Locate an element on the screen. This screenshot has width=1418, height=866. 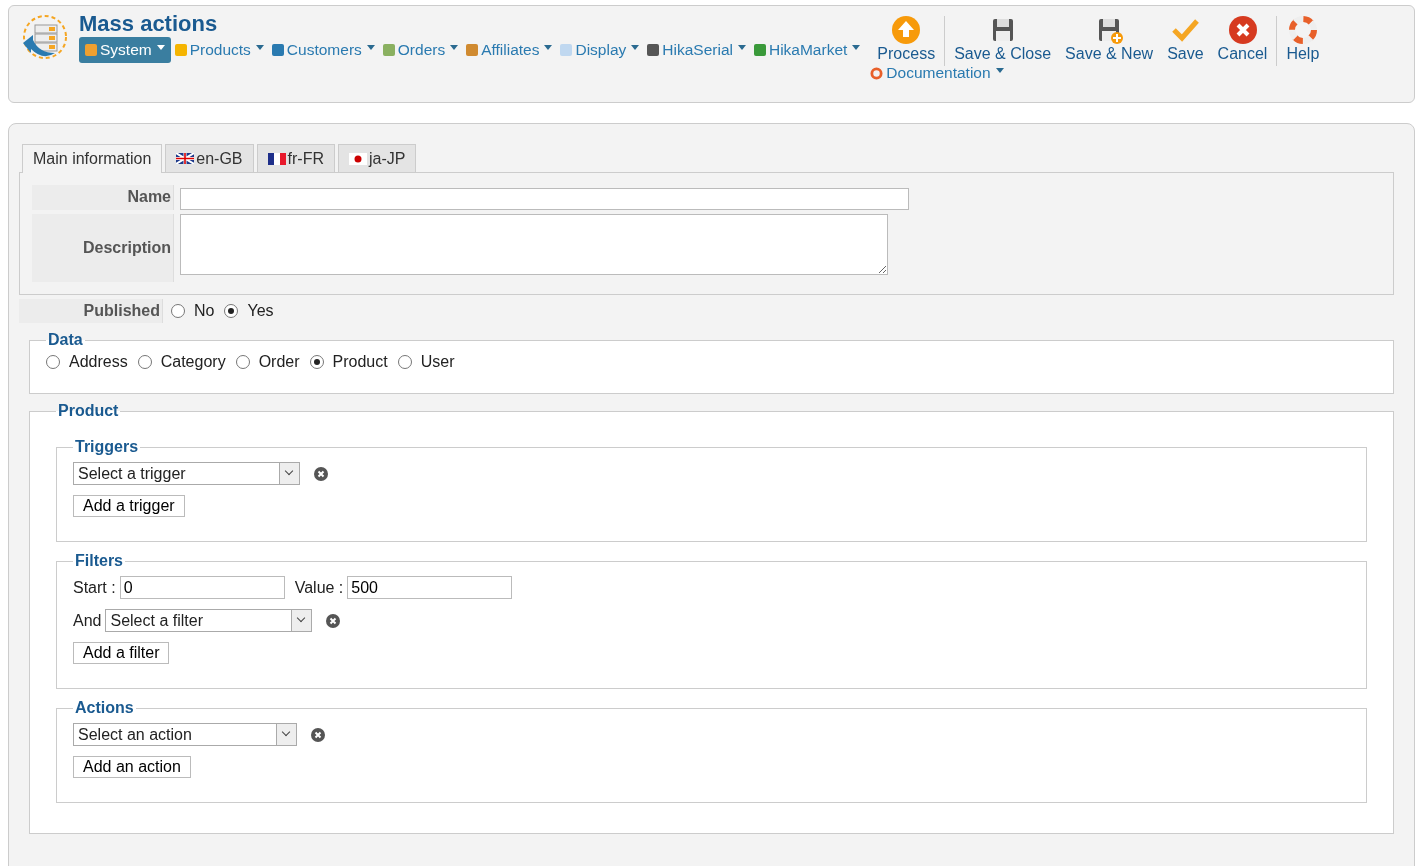
menu-item: Orders is located at coordinates (421, 50).